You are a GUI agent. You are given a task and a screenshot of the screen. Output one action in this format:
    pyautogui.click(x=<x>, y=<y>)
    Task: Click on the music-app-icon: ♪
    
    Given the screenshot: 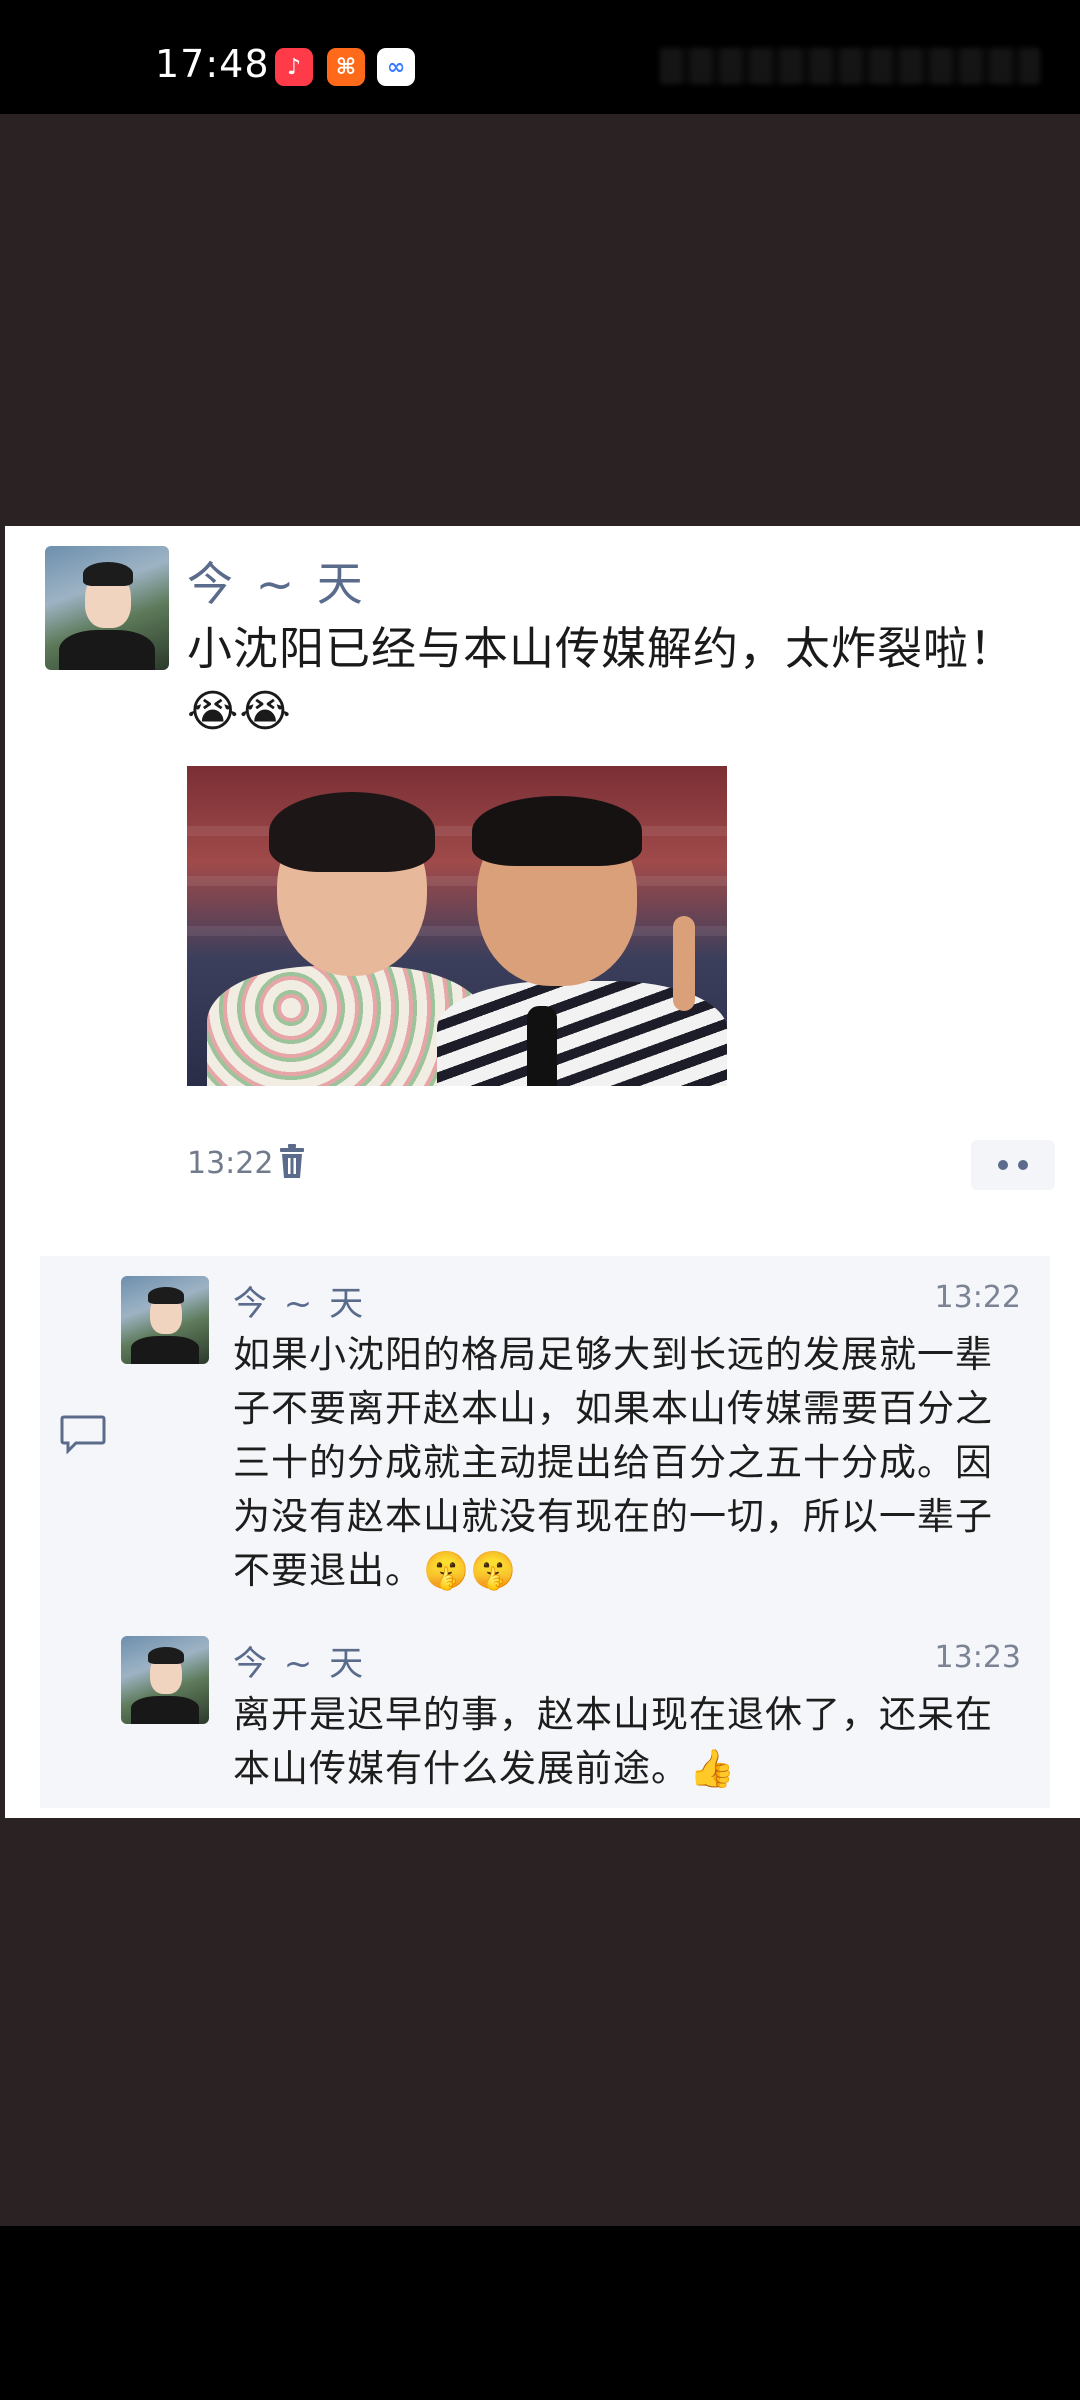 What is the action you would take?
    pyautogui.click(x=294, y=67)
    